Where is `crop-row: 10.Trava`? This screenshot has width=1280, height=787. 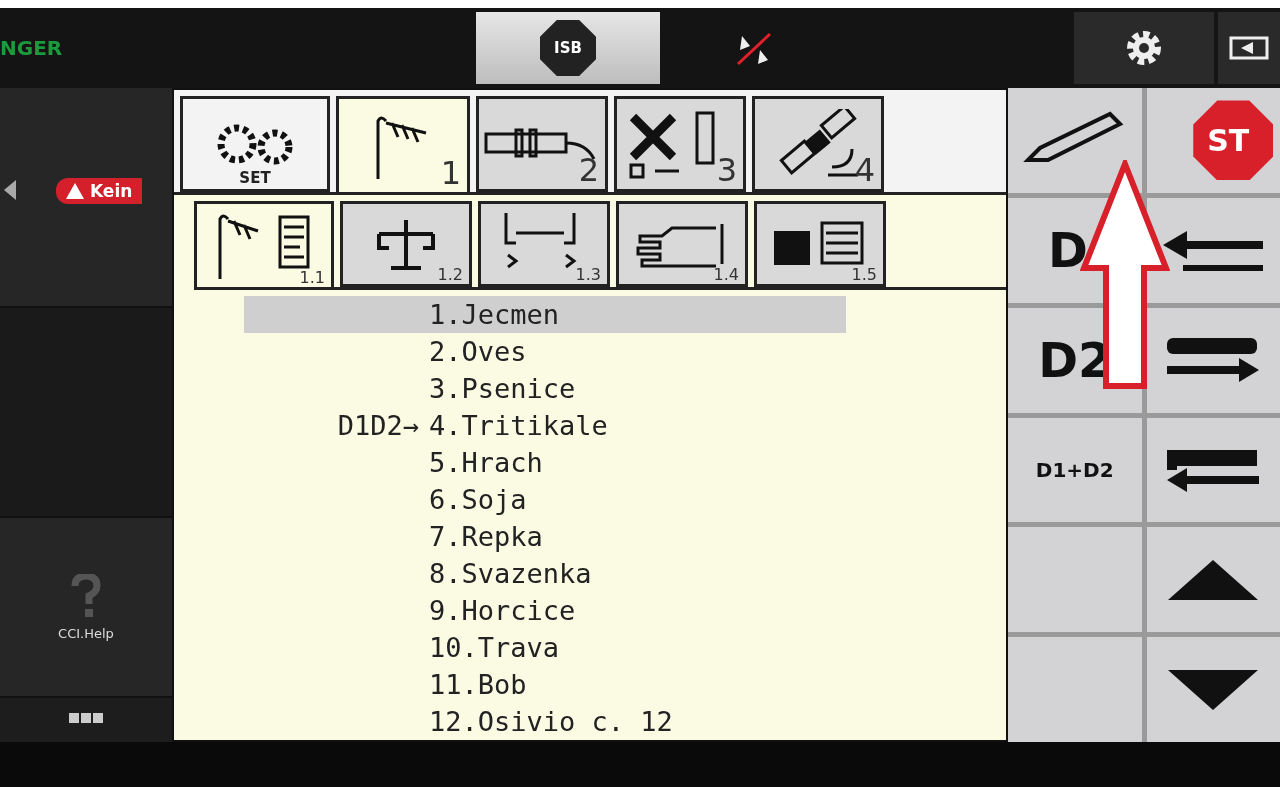 crop-row: 10.Trava is located at coordinates (545, 647).